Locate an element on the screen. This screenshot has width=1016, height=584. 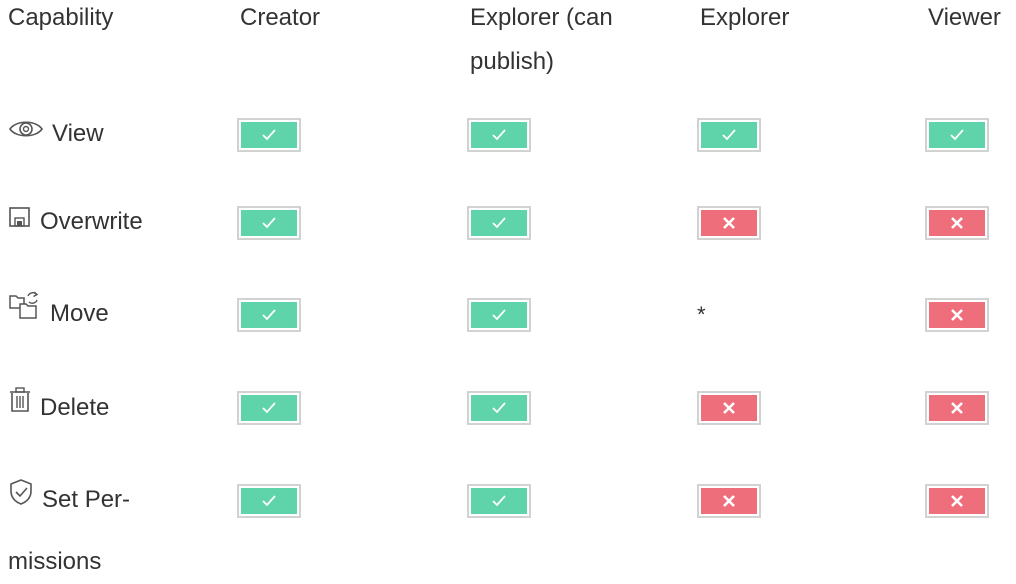
explorer-move-note: * is located at coordinates (701, 314).